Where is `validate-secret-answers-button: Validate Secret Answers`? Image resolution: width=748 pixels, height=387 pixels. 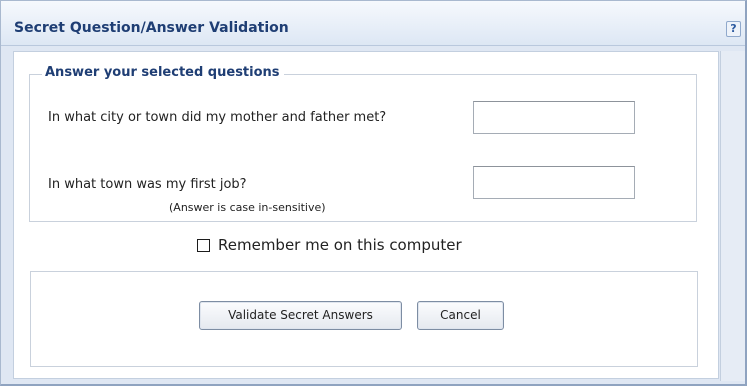 validate-secret-answers-button: Validate Secret Answers is located at coordinates (300, 315).